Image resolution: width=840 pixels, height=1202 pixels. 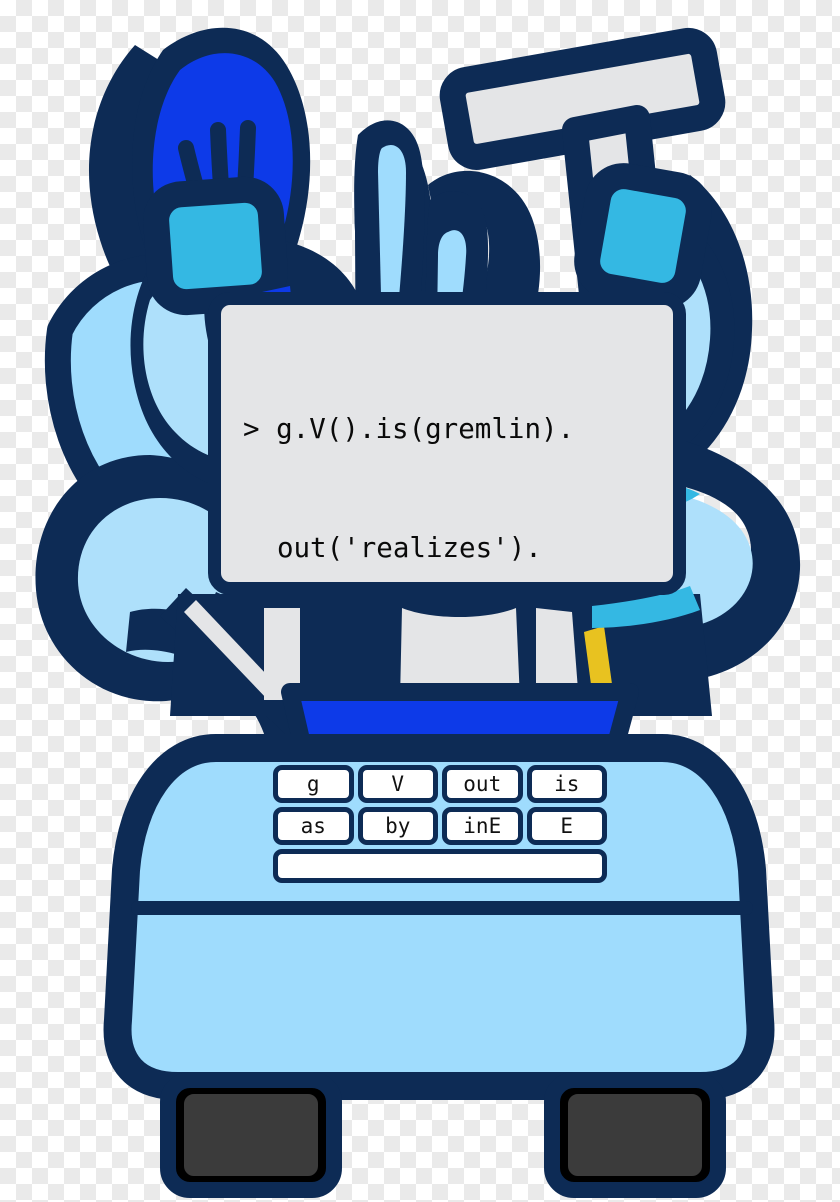 I want to click on key-E: E, so click(x=566, y=826).